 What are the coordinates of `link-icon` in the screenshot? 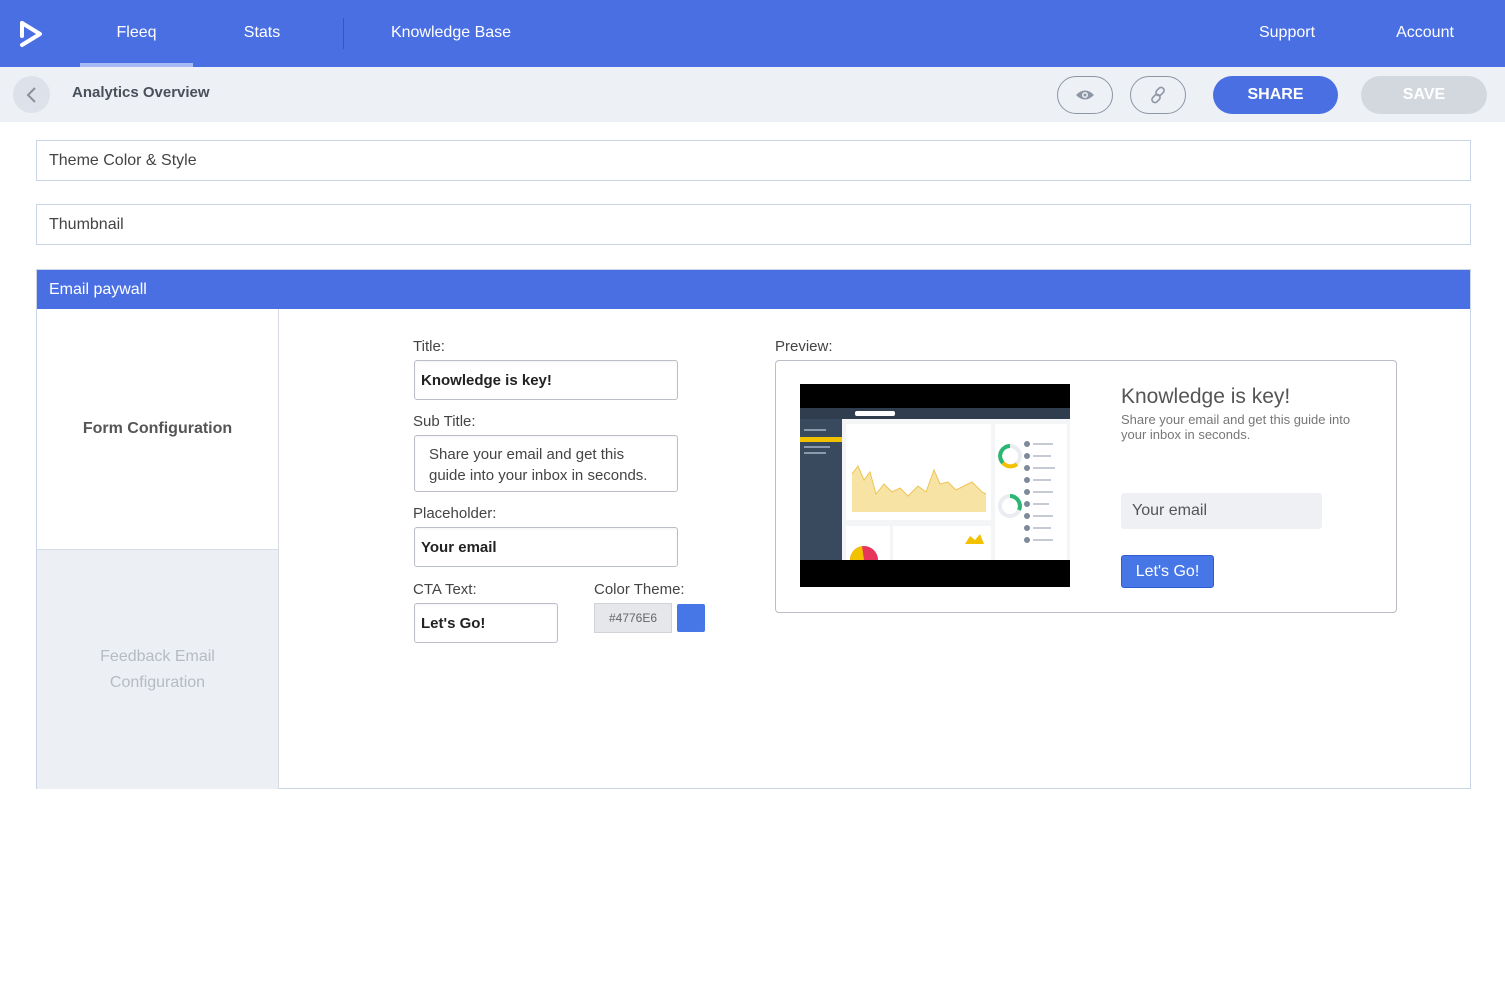 It's located at (1158, 95).